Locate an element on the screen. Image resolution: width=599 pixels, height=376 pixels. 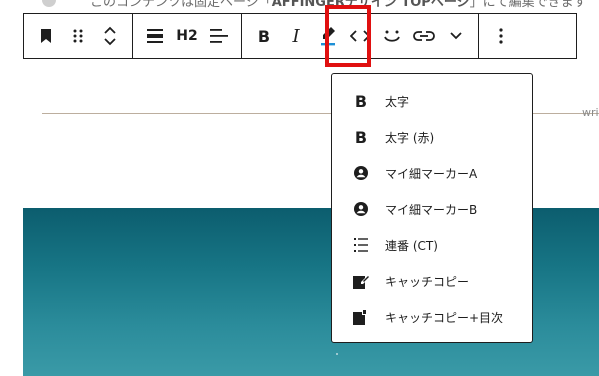
heading-level-button: H2 is located at coordinates (187, 36).